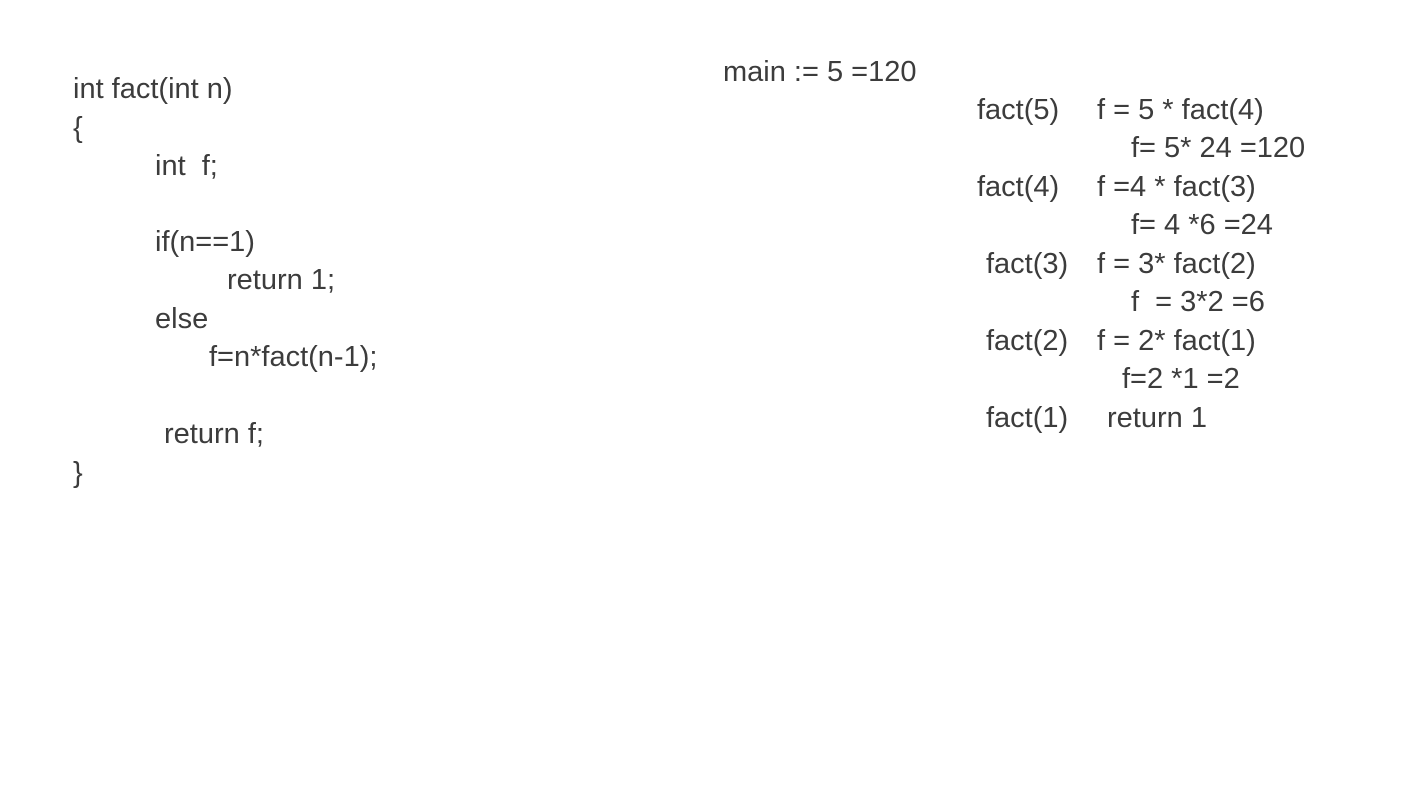 This screenshot has width=1422, height=800. Describe the element at coordinates (1018, 110) in the screenshot. I see `trace-call-fact5: fact(5)` at that location.